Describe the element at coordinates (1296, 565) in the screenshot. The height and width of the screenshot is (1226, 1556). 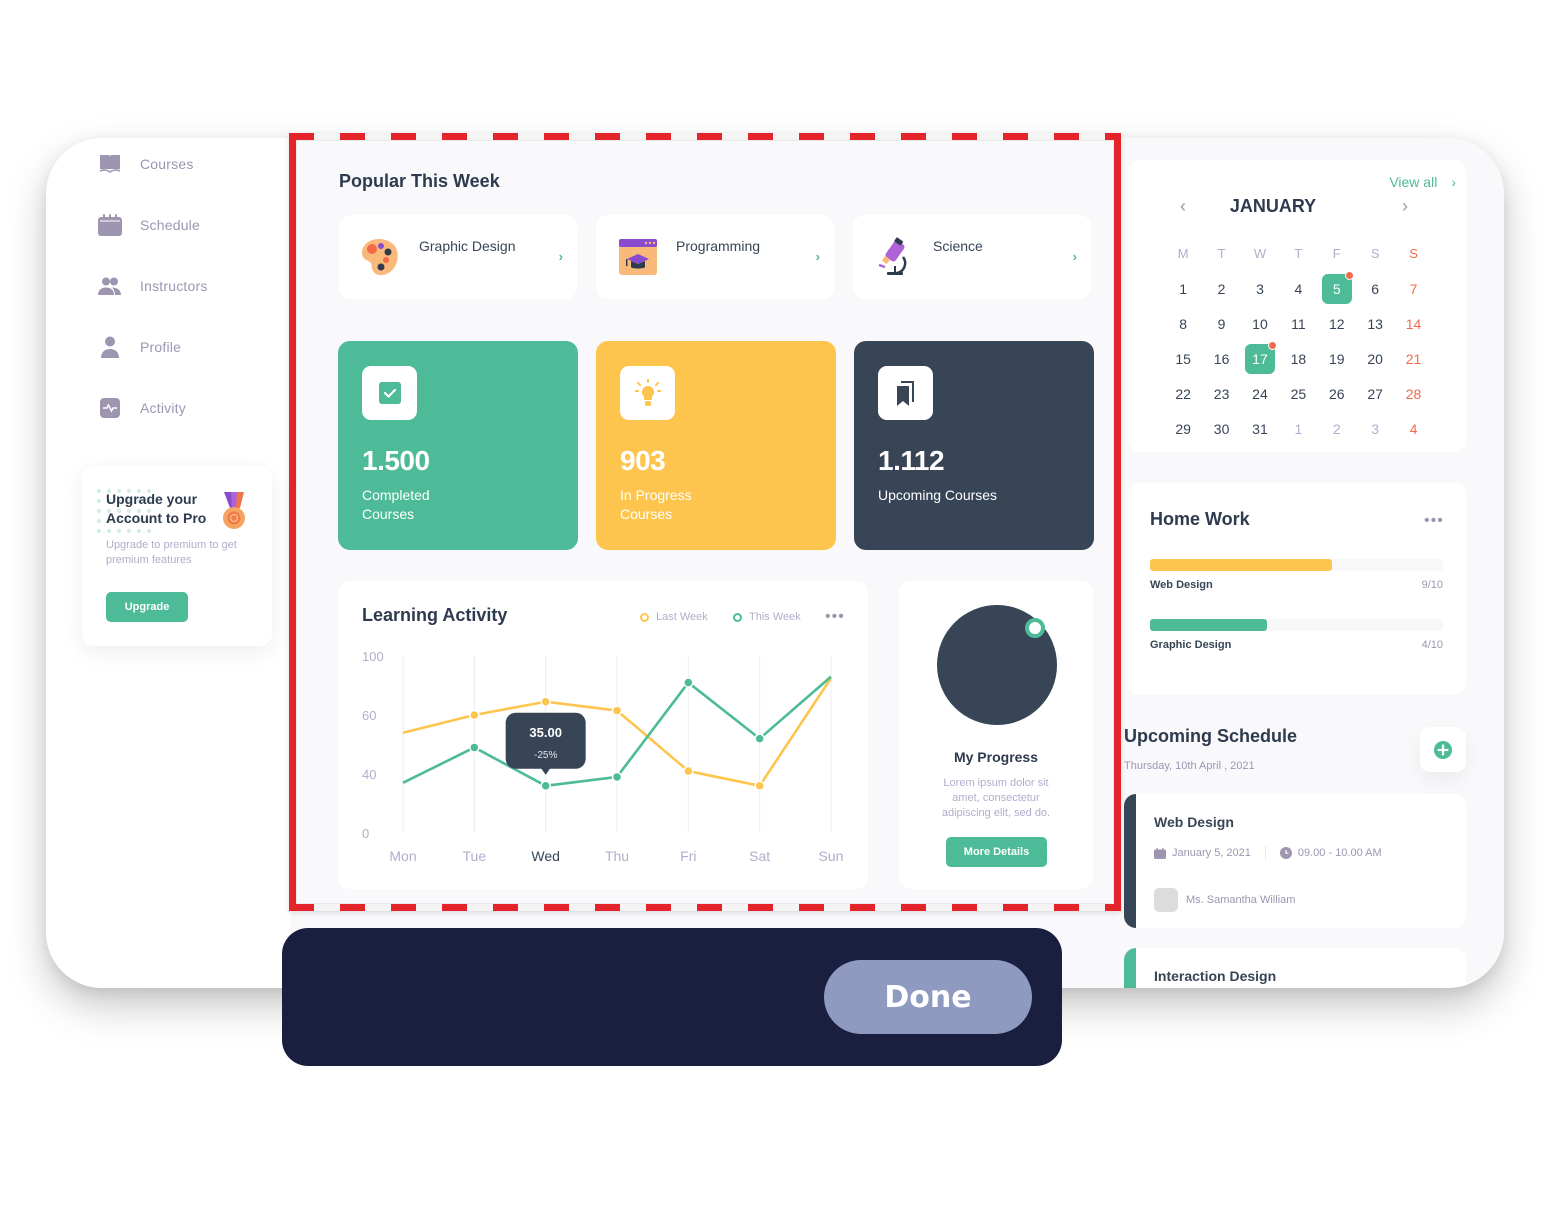
I see `homework-progress-bar` at that location.